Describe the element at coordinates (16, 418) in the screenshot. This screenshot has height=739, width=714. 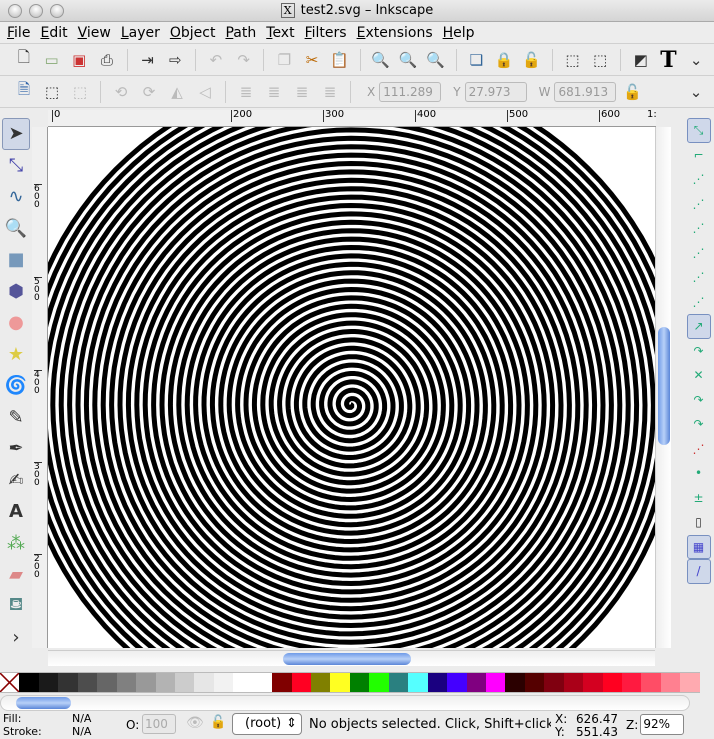
I see `pencil-tool-icon: ✎` at that location.